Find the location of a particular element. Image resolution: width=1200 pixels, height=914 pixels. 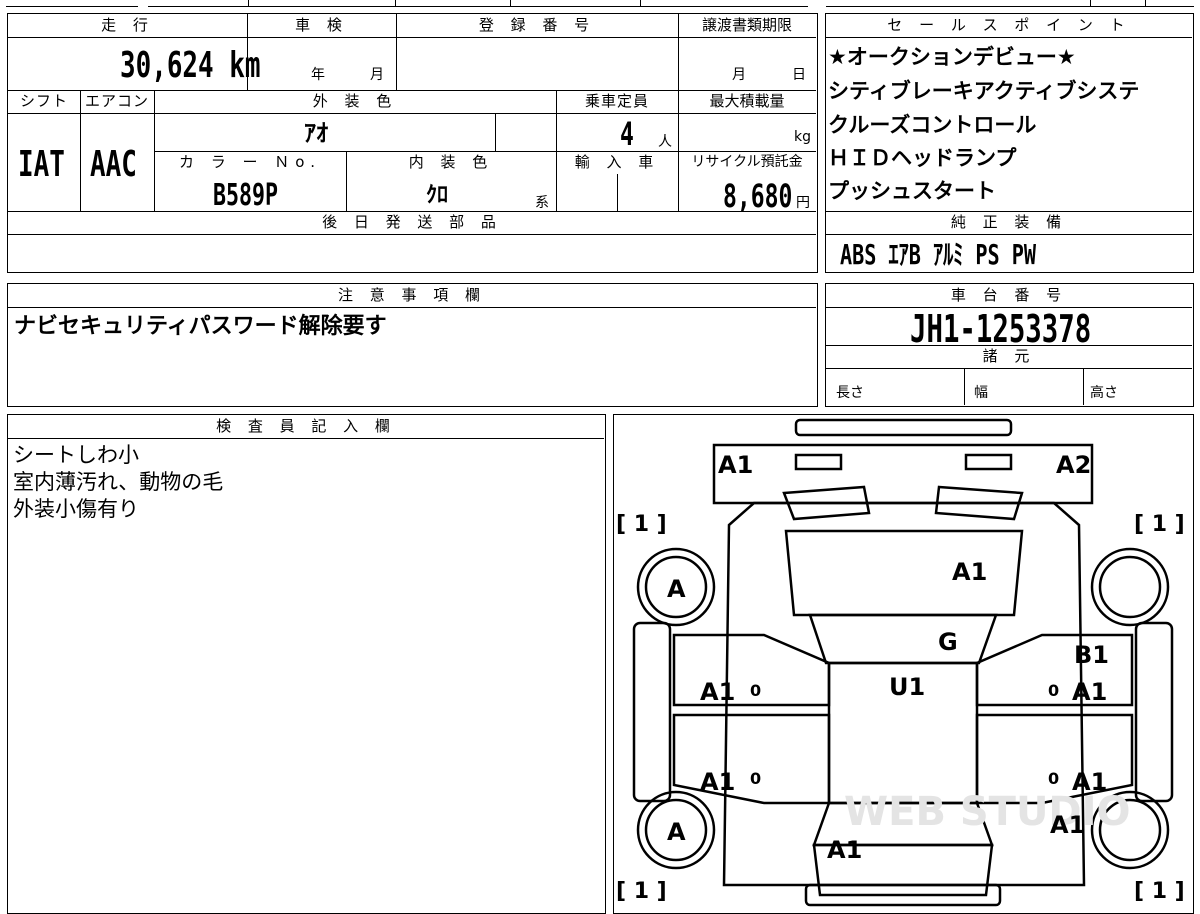

notes-panel: 注 意 事 項 欄 ナビセキュリティパスワード解除要す is located at coordinates (412, 345).